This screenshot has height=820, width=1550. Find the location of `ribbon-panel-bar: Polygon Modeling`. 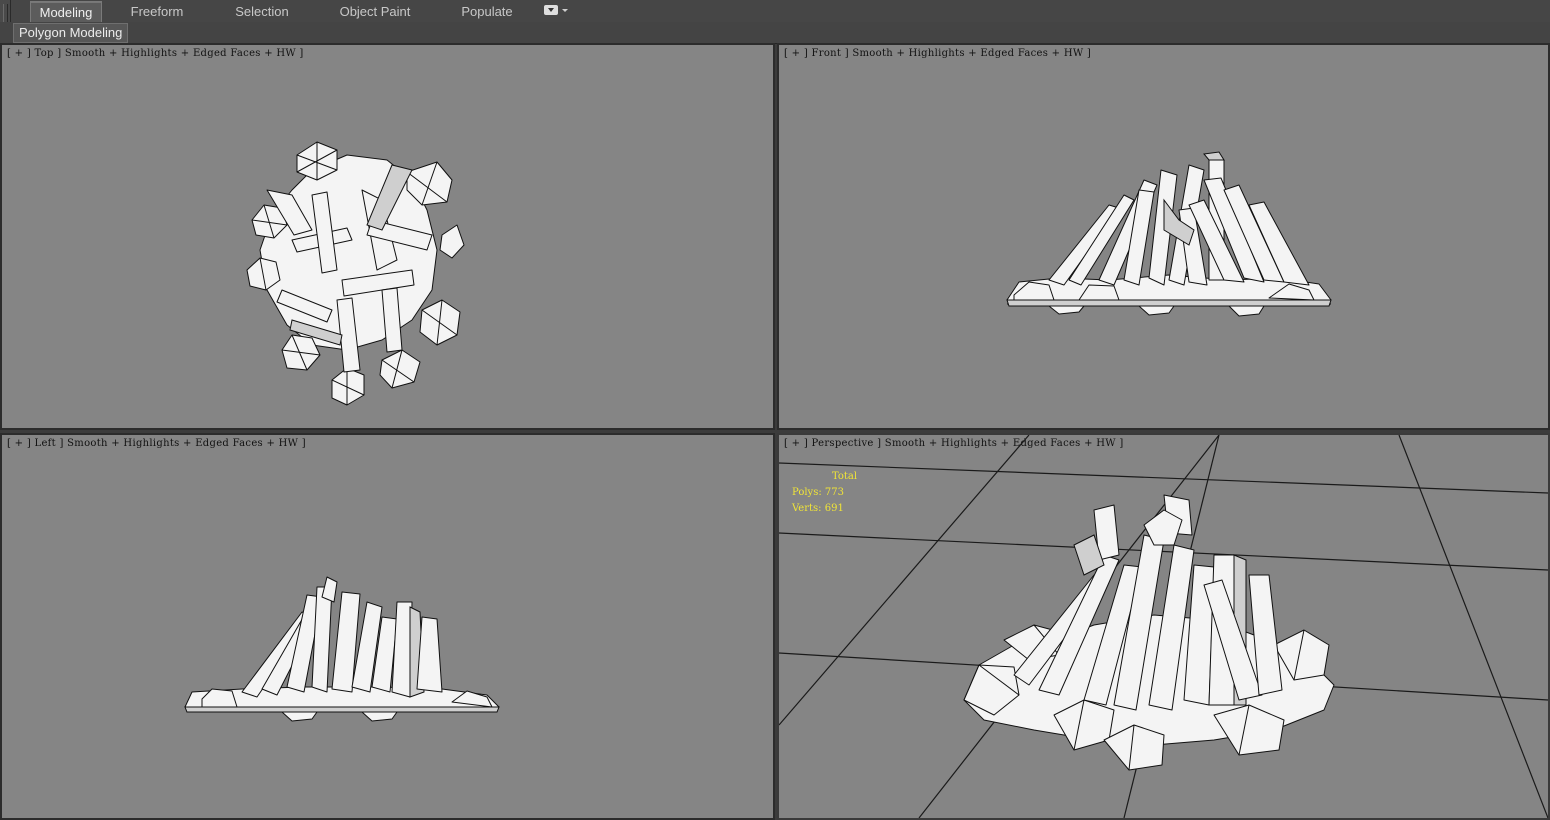

ribbon-panel-bar: Polygon Modeling is located at coordinates (775, 33).